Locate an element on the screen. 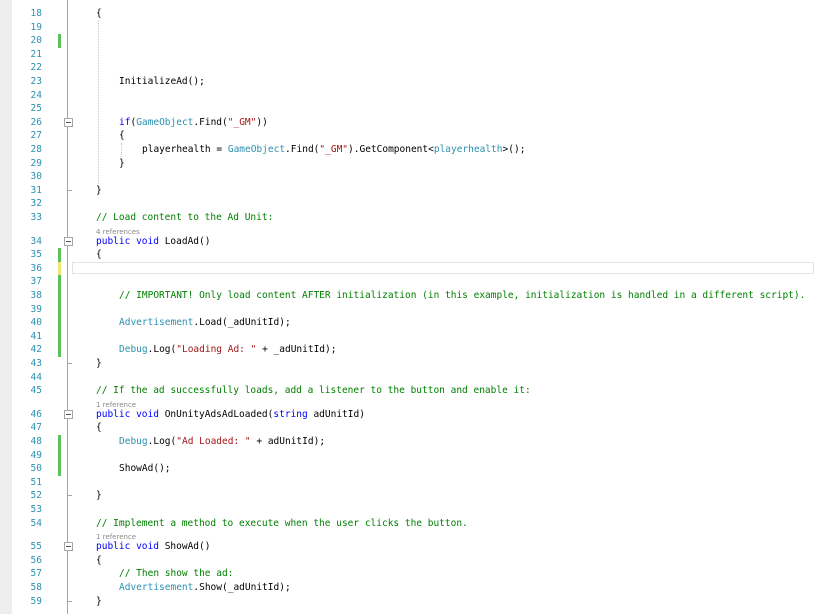 The width and height of the screenshot is (814, 614). code-line: 35 { is located at coordinates (407, 255).